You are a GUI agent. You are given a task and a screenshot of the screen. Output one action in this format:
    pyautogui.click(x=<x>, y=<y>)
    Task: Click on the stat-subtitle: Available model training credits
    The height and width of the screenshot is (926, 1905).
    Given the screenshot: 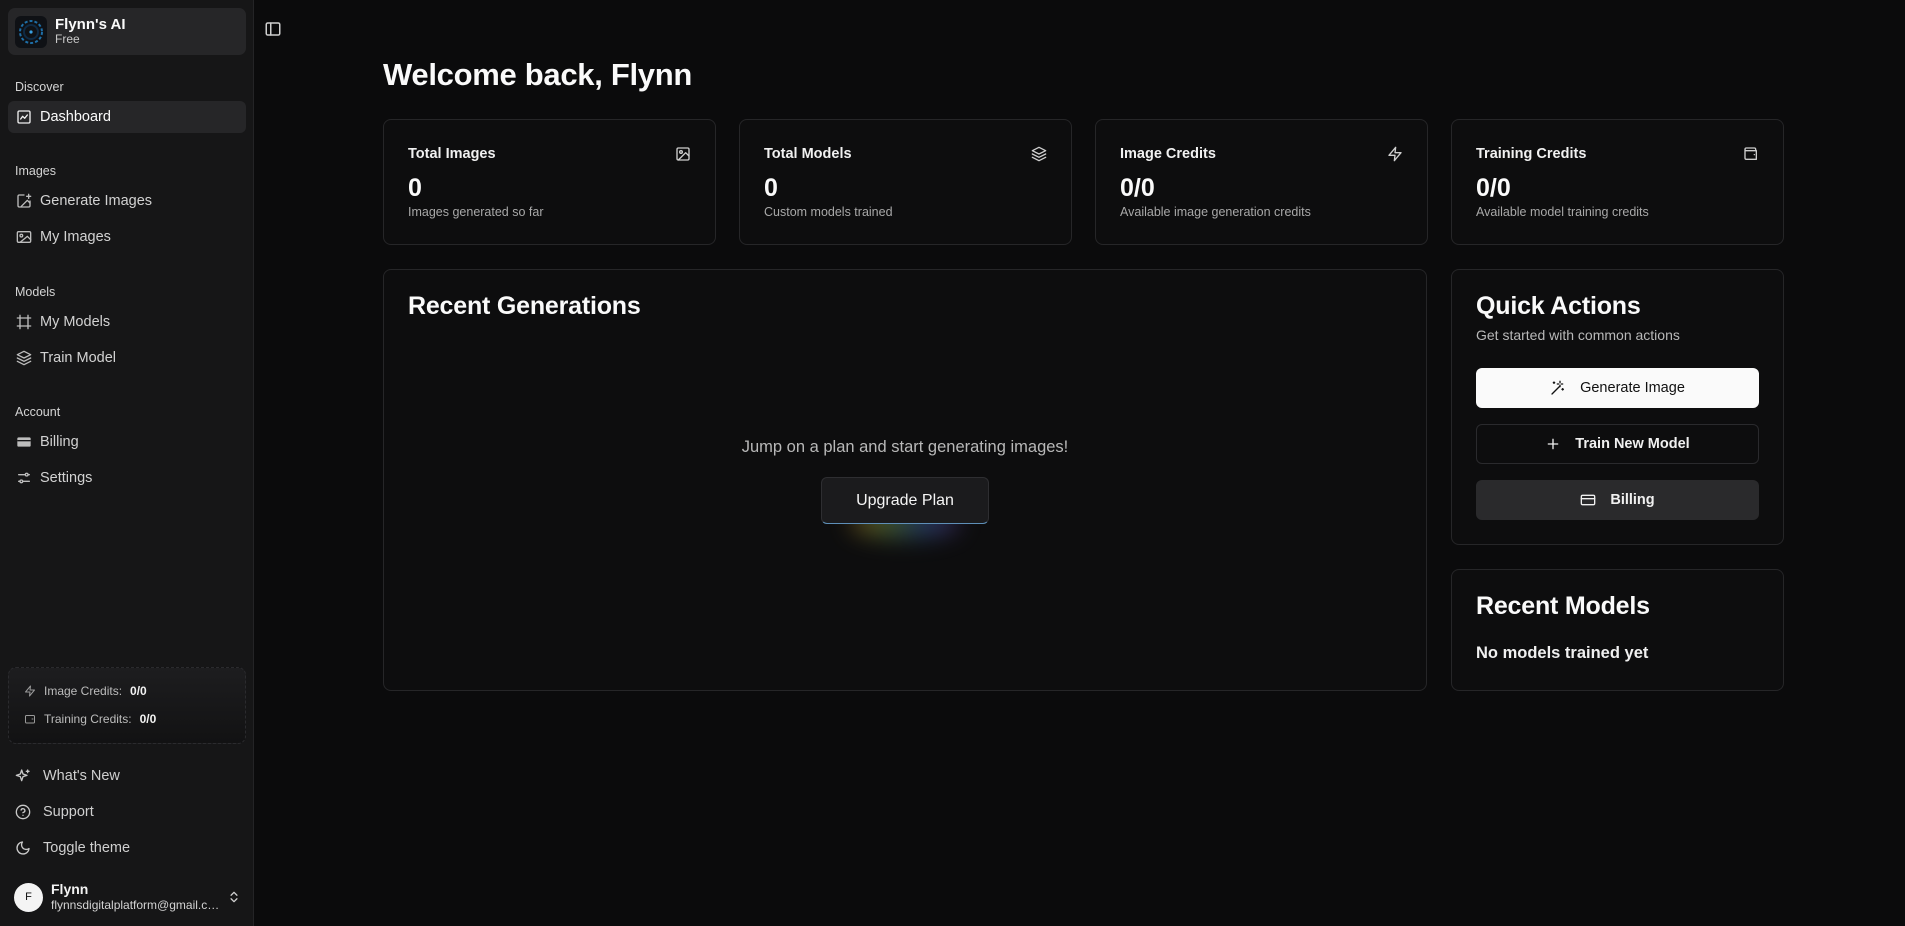 What is the action you would take?
    pyautogui.click(x=1562, y=212)
    